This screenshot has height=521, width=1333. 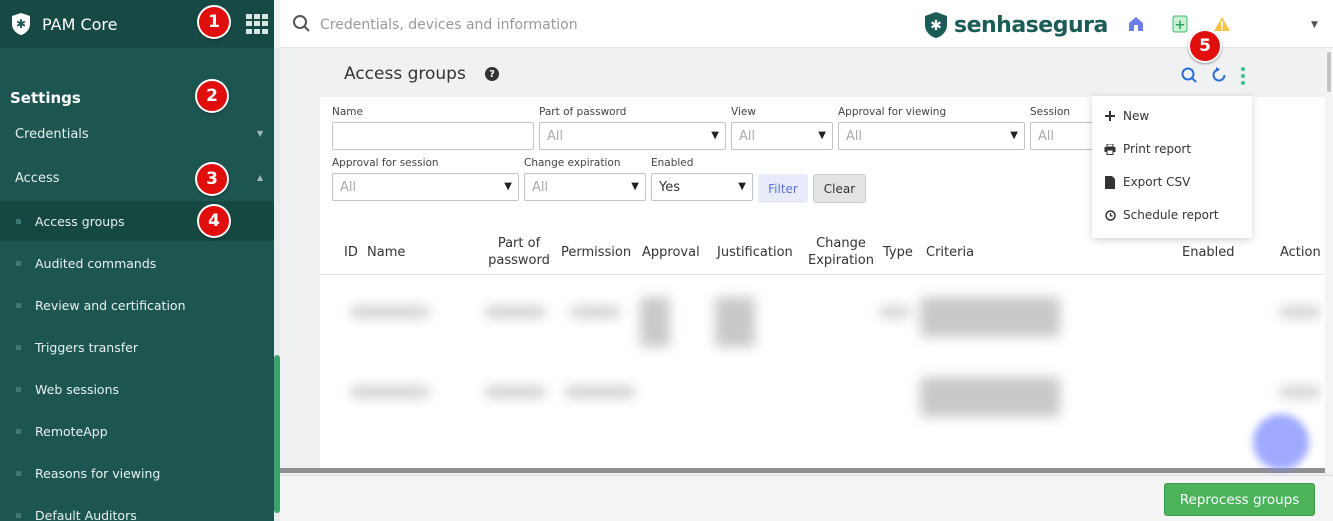 I want to click on column-header-id: ID, so click(x=351, y=252).